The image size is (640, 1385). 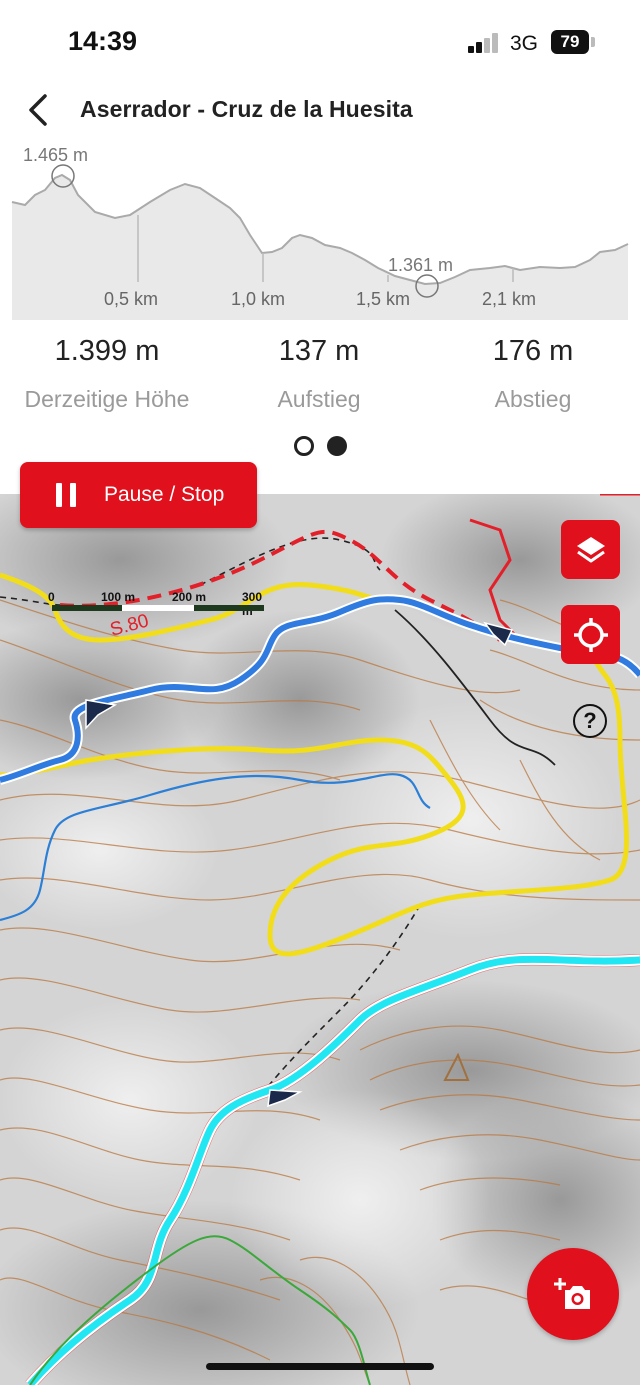 I want to click on page-dot-active, so click(x=337, y=446).